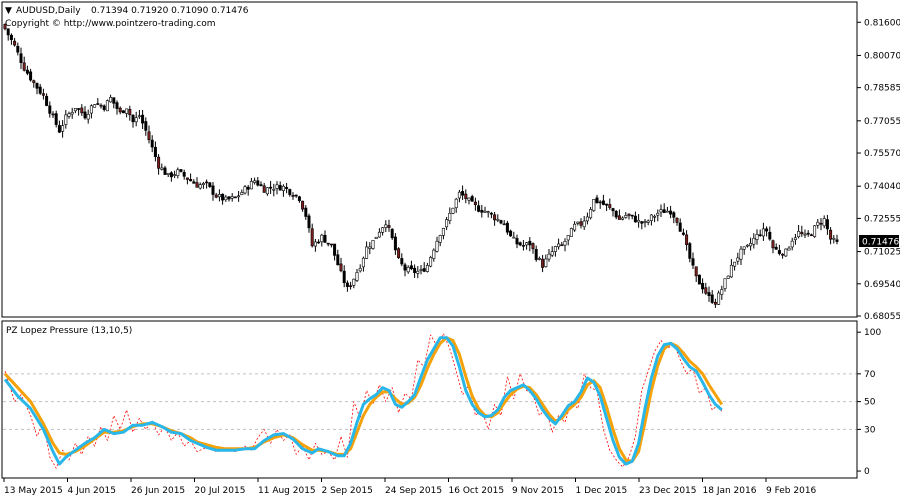  I want to click on indicator-axis-label: 100, so click(872, 333).